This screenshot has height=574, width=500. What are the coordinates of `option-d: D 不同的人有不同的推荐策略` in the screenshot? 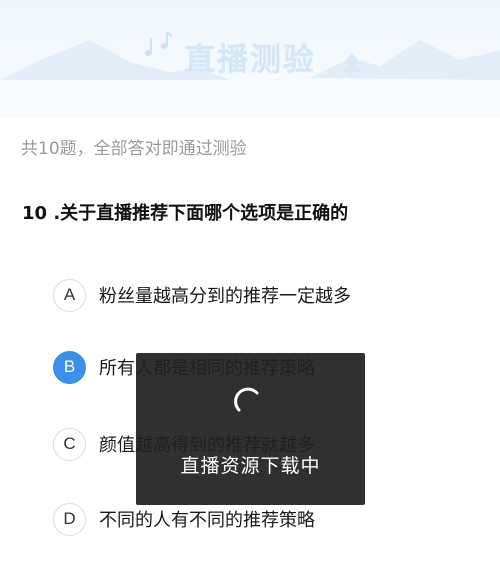 It's located at (184, 519).